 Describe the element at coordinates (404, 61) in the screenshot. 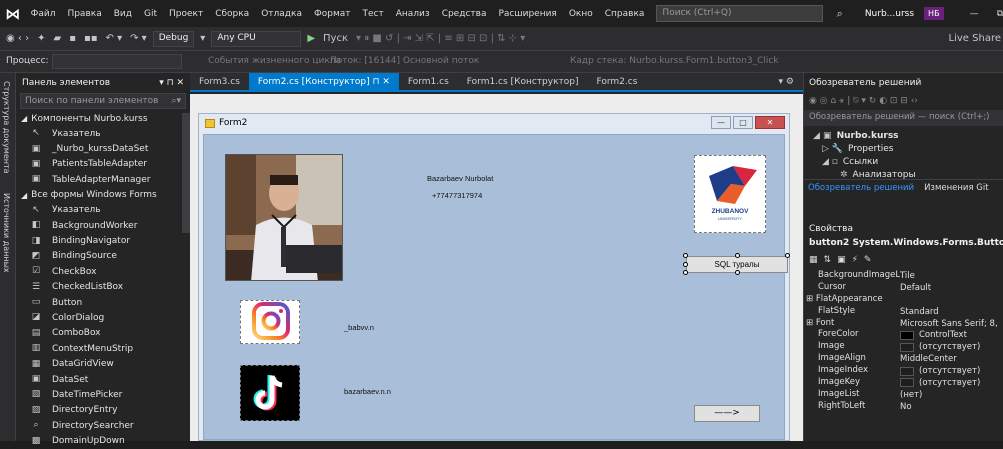

I see `thread-dropdown: Поток: [16144] Основной поток` at that location.